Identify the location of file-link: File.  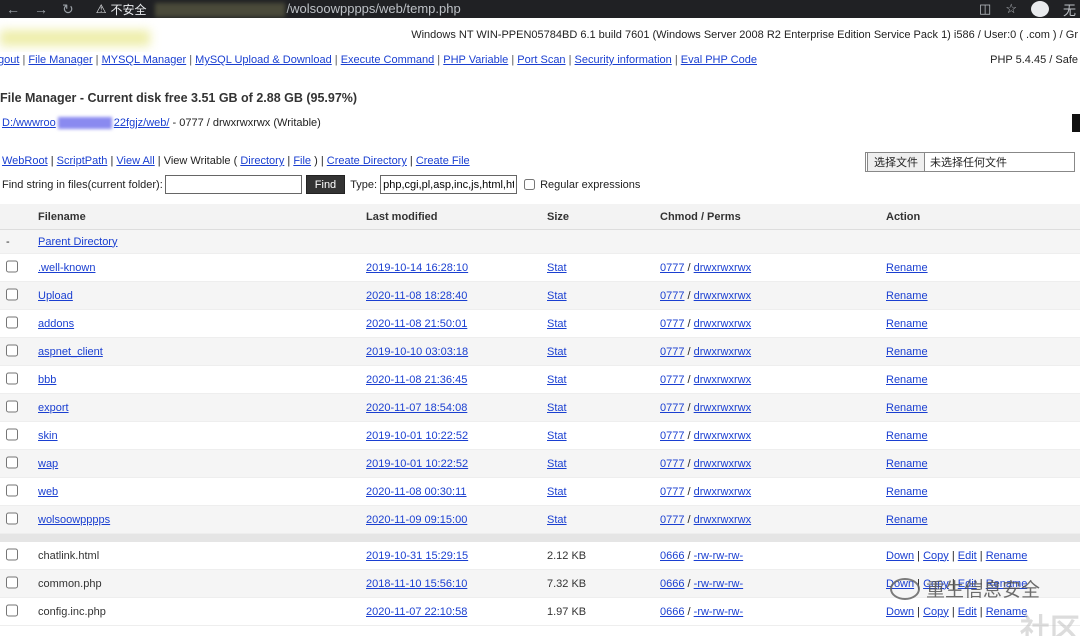
(302, 161).